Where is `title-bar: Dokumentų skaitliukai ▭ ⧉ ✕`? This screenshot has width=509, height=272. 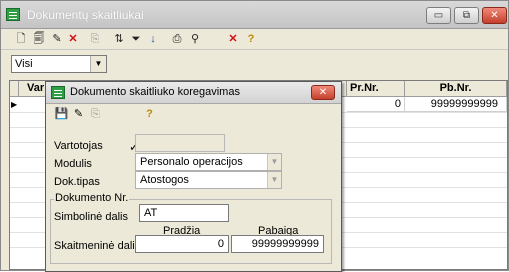
title-bar: Dokumentų skaitliukai ▭ ⧉ ✕ is located at coordinates (254, 15).